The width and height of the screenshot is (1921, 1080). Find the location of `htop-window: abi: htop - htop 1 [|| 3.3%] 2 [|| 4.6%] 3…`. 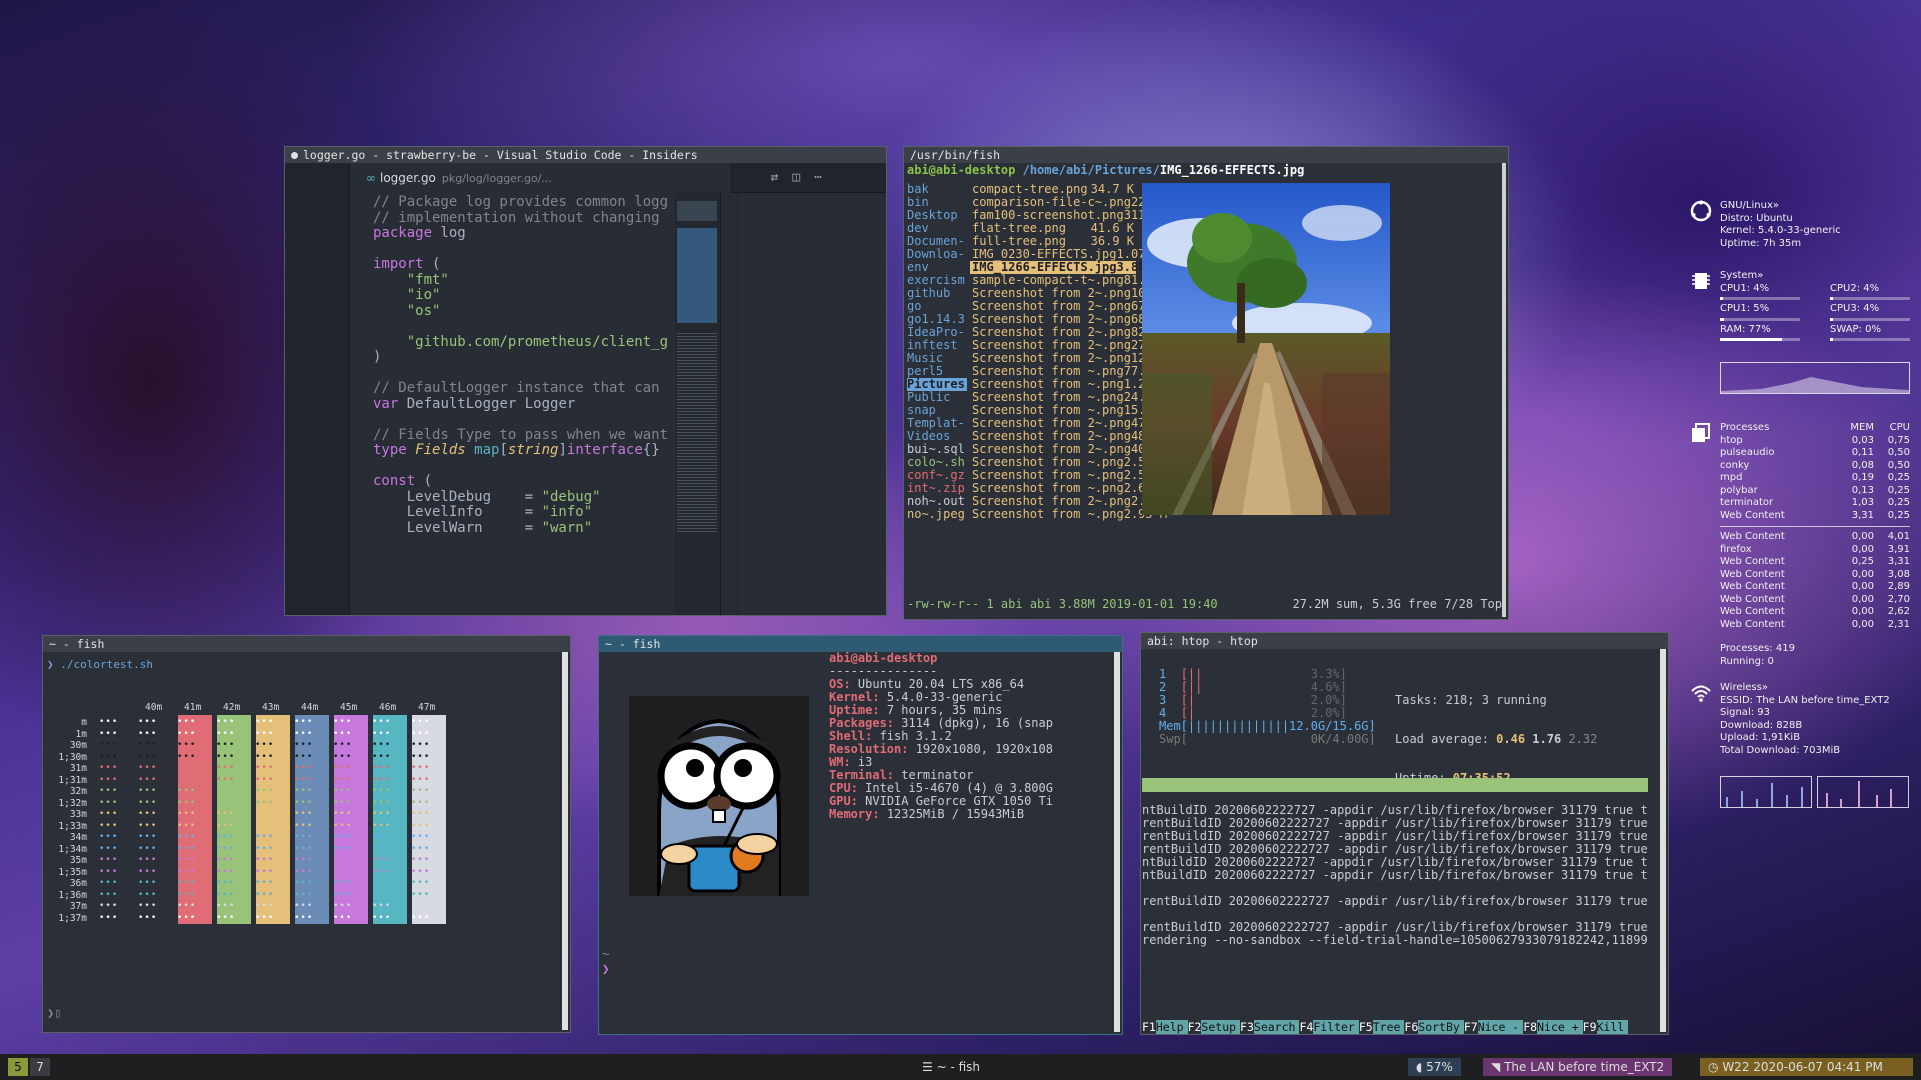

htop-window: abi: htop - htop 1 [|| 3.3%] 2 [|| 4.6%] 3… is located at coordinates (1404, 833).